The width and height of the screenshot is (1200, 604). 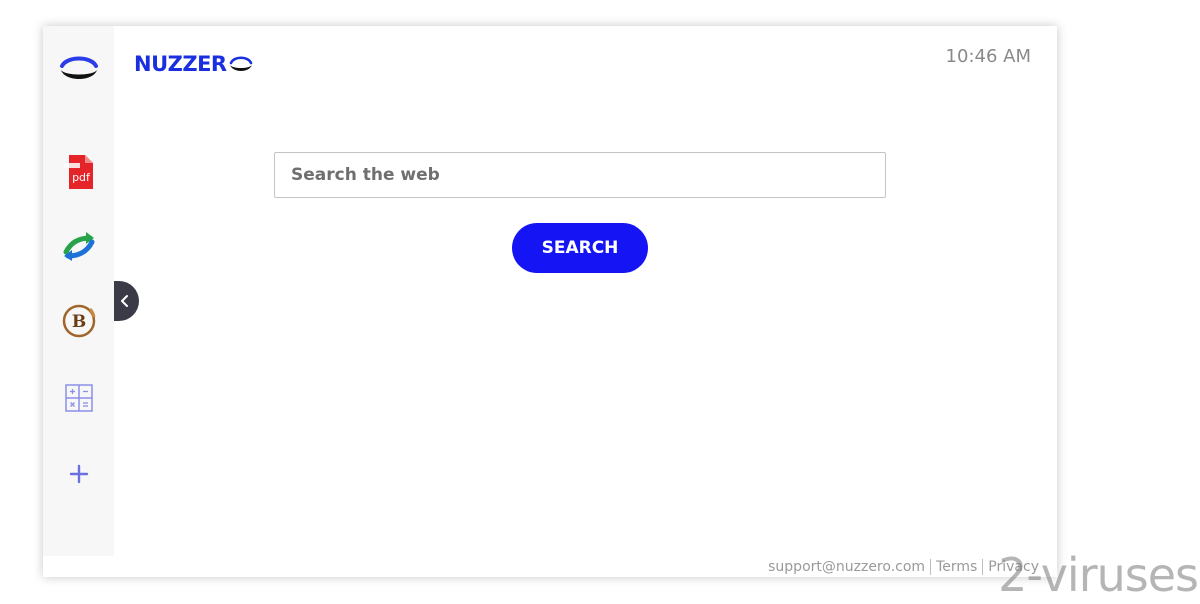 I want to click on sidebar-item-pdf: pdf, so click(x=79, y=172).